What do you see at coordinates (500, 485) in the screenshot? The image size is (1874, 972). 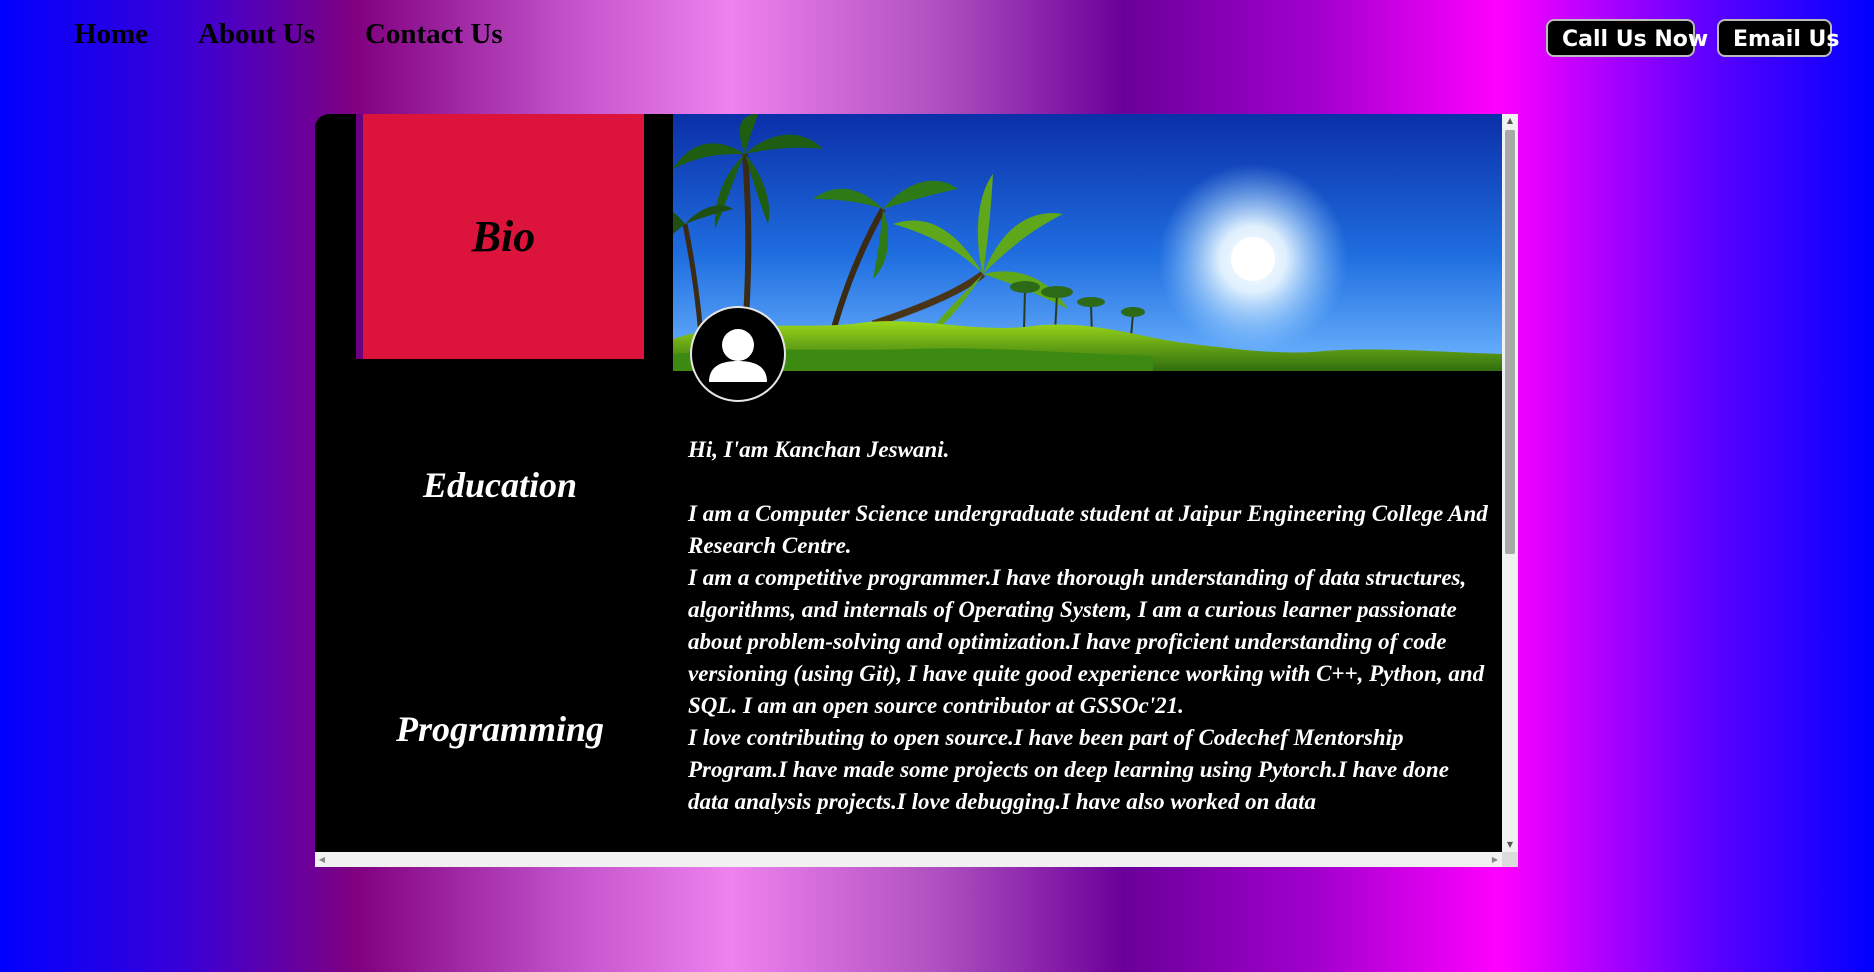 I see `sidebar-item-education: Education` at bounding box center [500, 485].